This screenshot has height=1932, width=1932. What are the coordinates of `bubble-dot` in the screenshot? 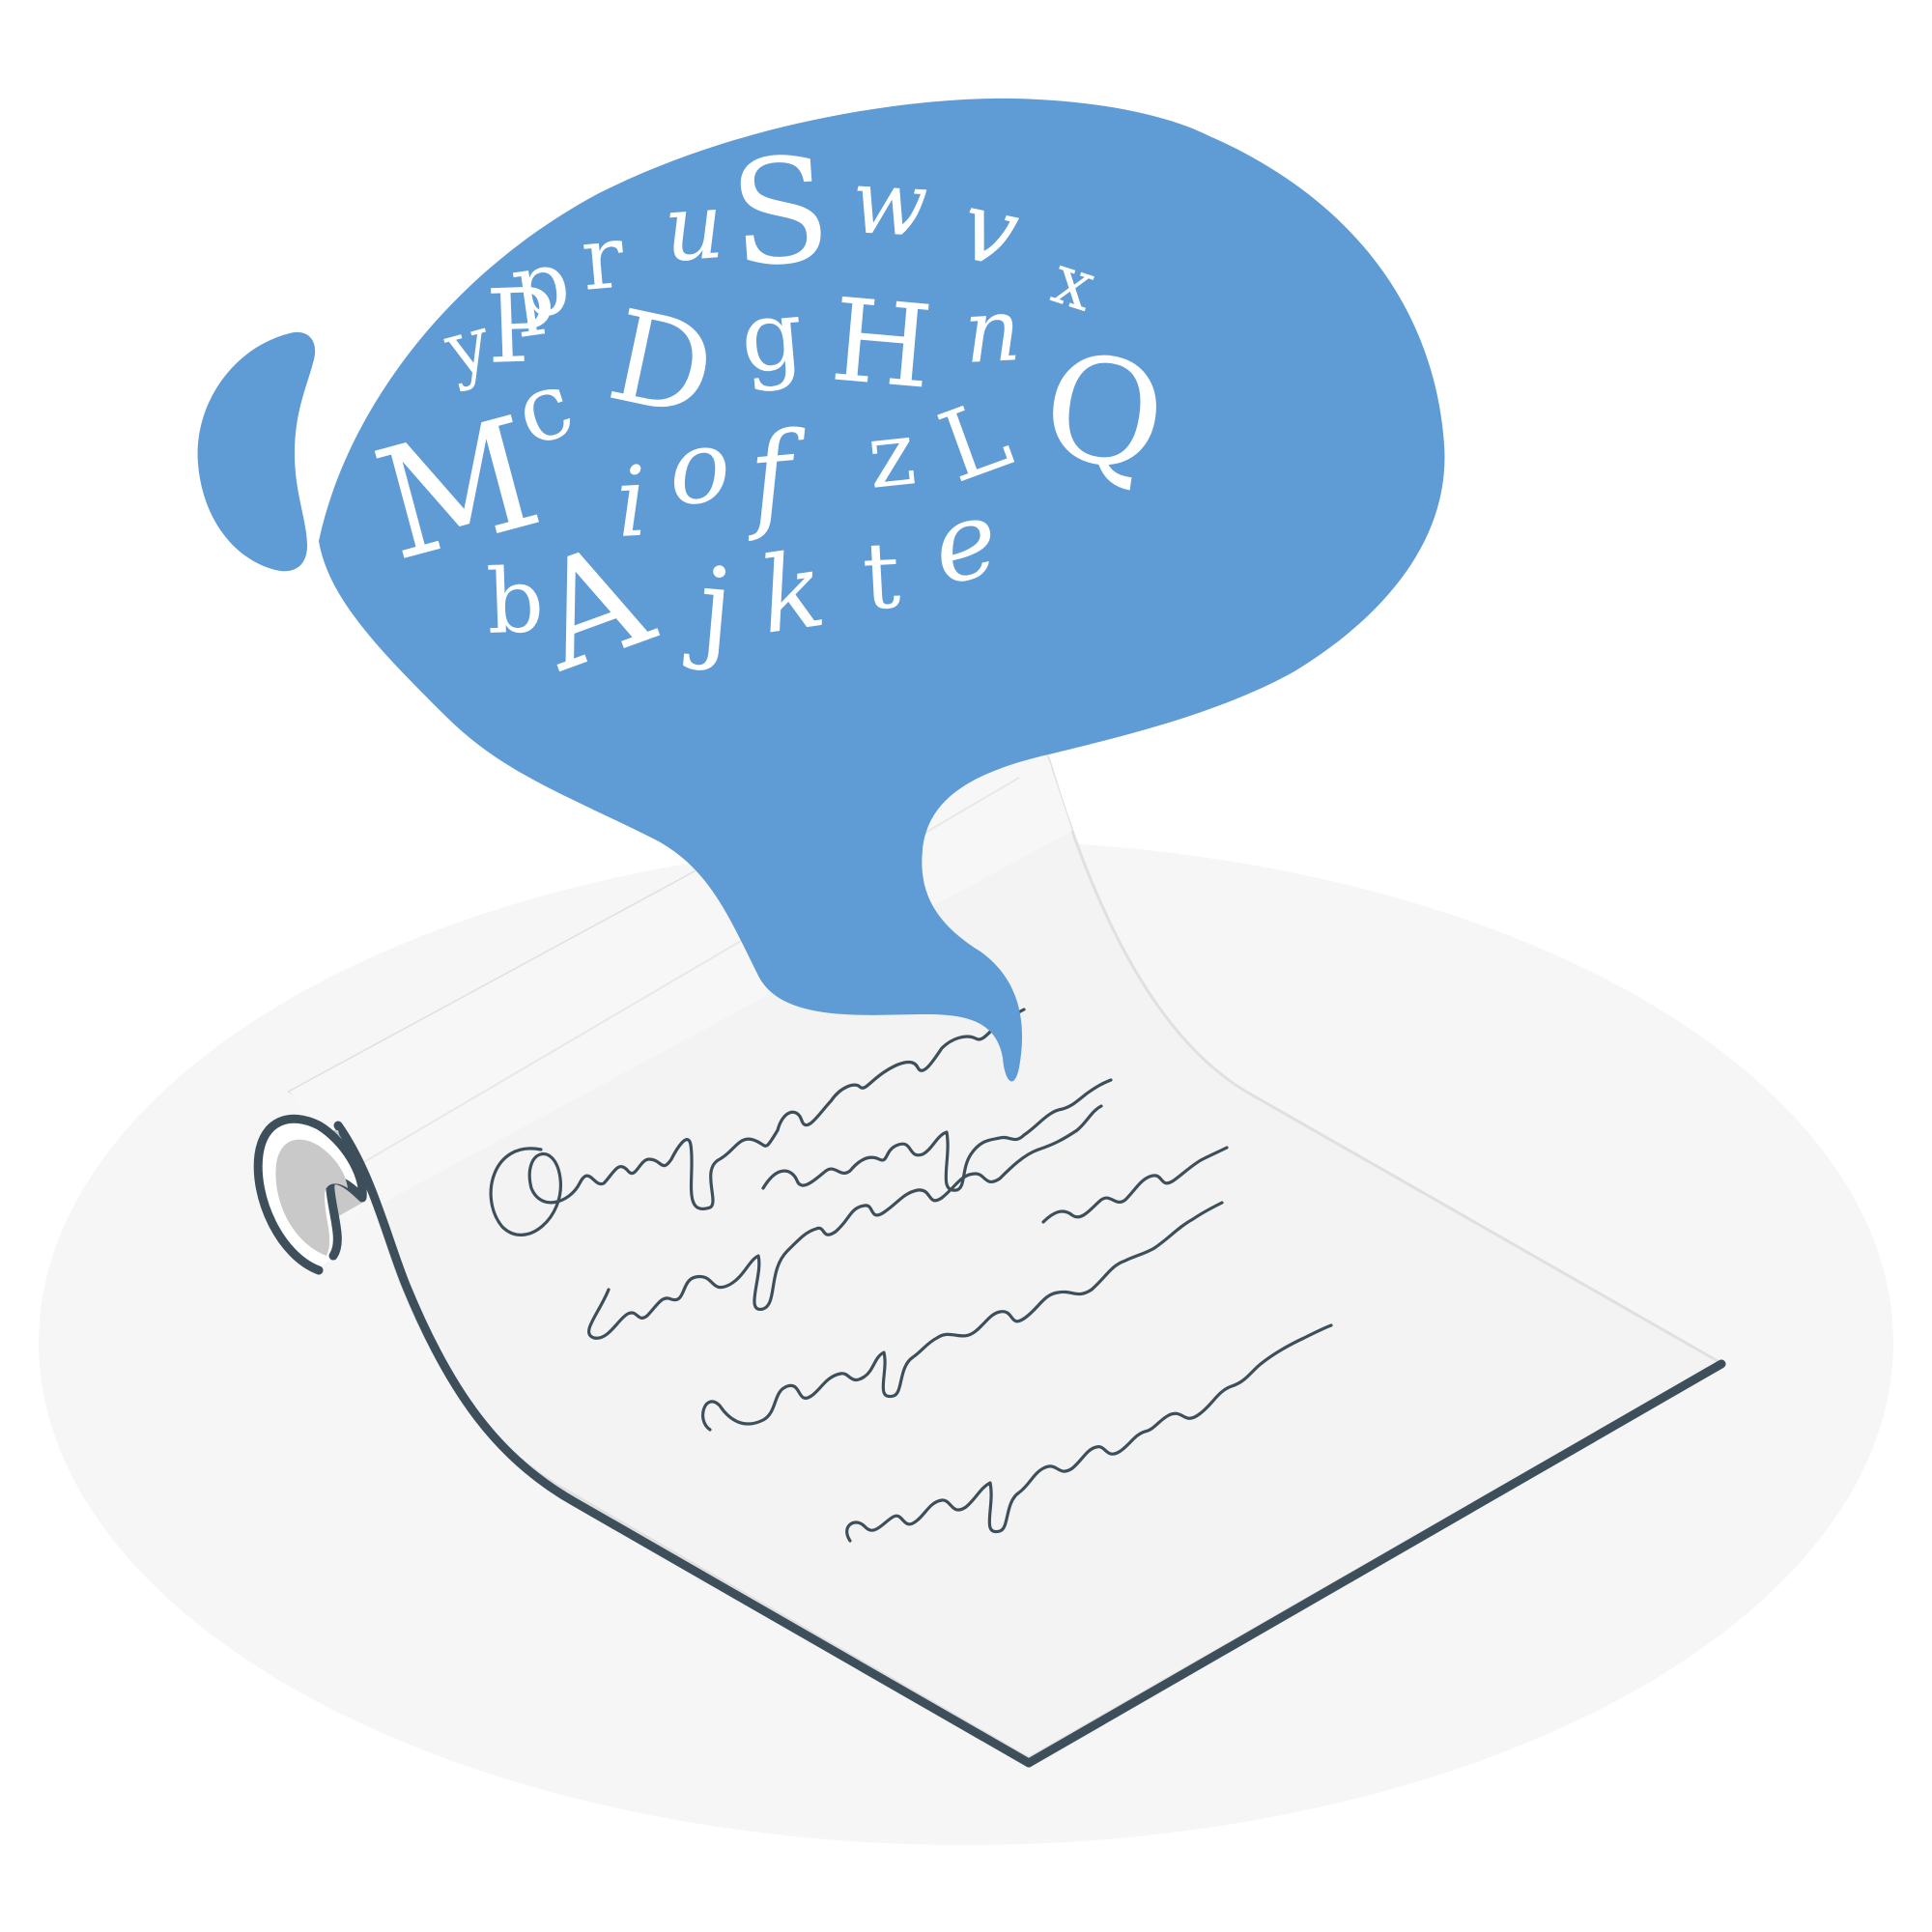 It's located at (256, 451).